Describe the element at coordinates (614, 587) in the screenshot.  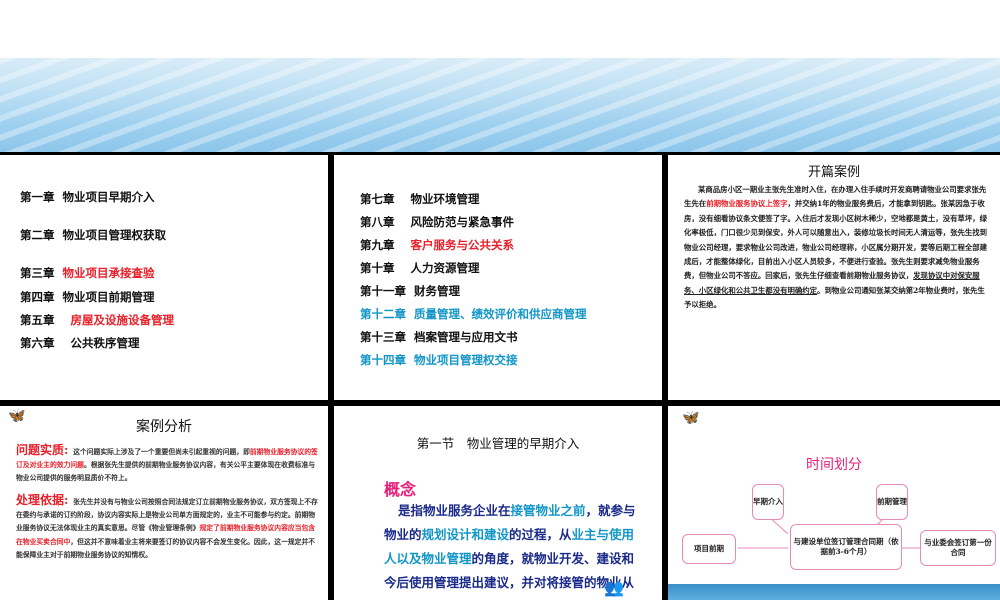
I see `people-icon: 👥` at that location.